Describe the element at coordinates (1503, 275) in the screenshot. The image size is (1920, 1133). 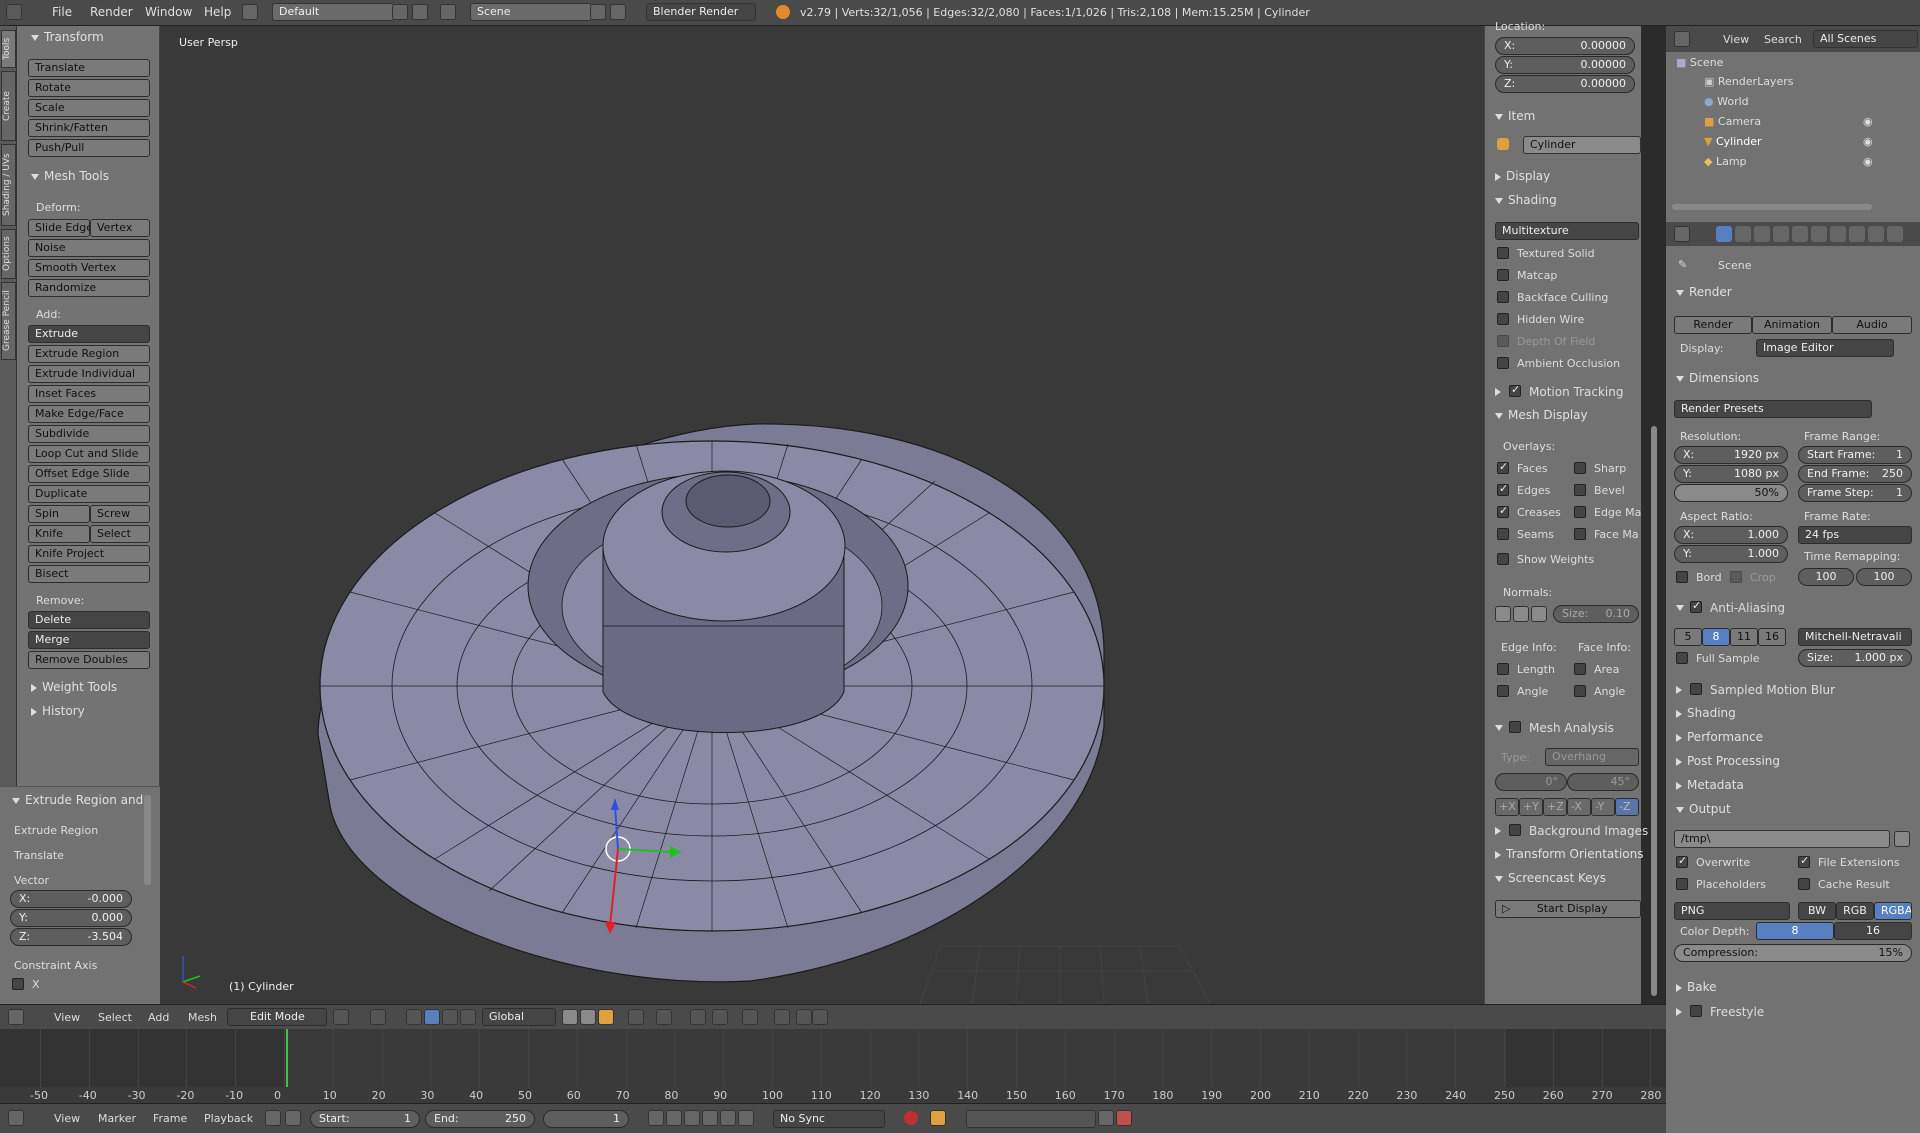
I see `matcap-checkbox` at that location.